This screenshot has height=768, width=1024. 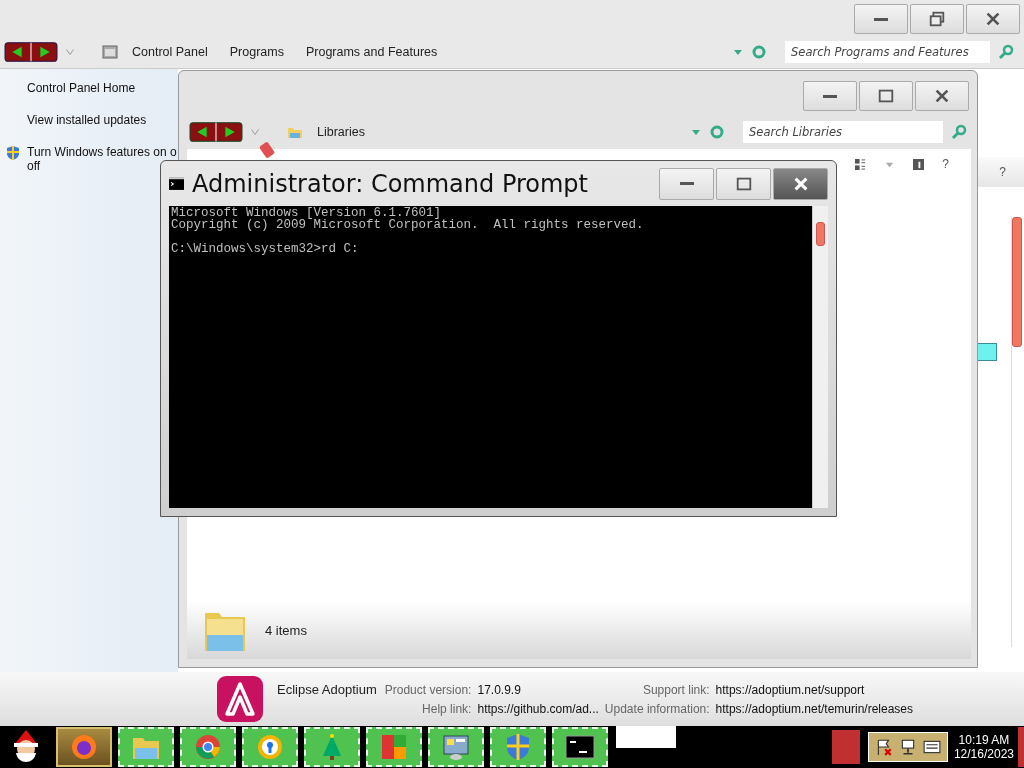 What do you see at coordinates (327, 689) in the screenshot?
I see `app-name: Eclipse Adoptium` at bounding box center [327, 689].